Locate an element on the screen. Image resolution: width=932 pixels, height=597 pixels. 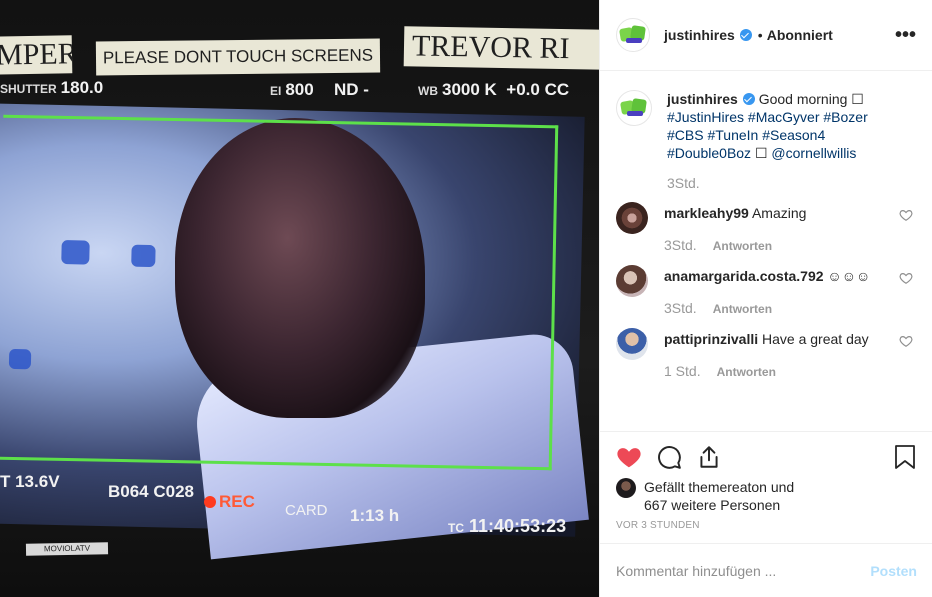
post-header: justinhires • Abonniert ••• is located at coordinates (766, 35).